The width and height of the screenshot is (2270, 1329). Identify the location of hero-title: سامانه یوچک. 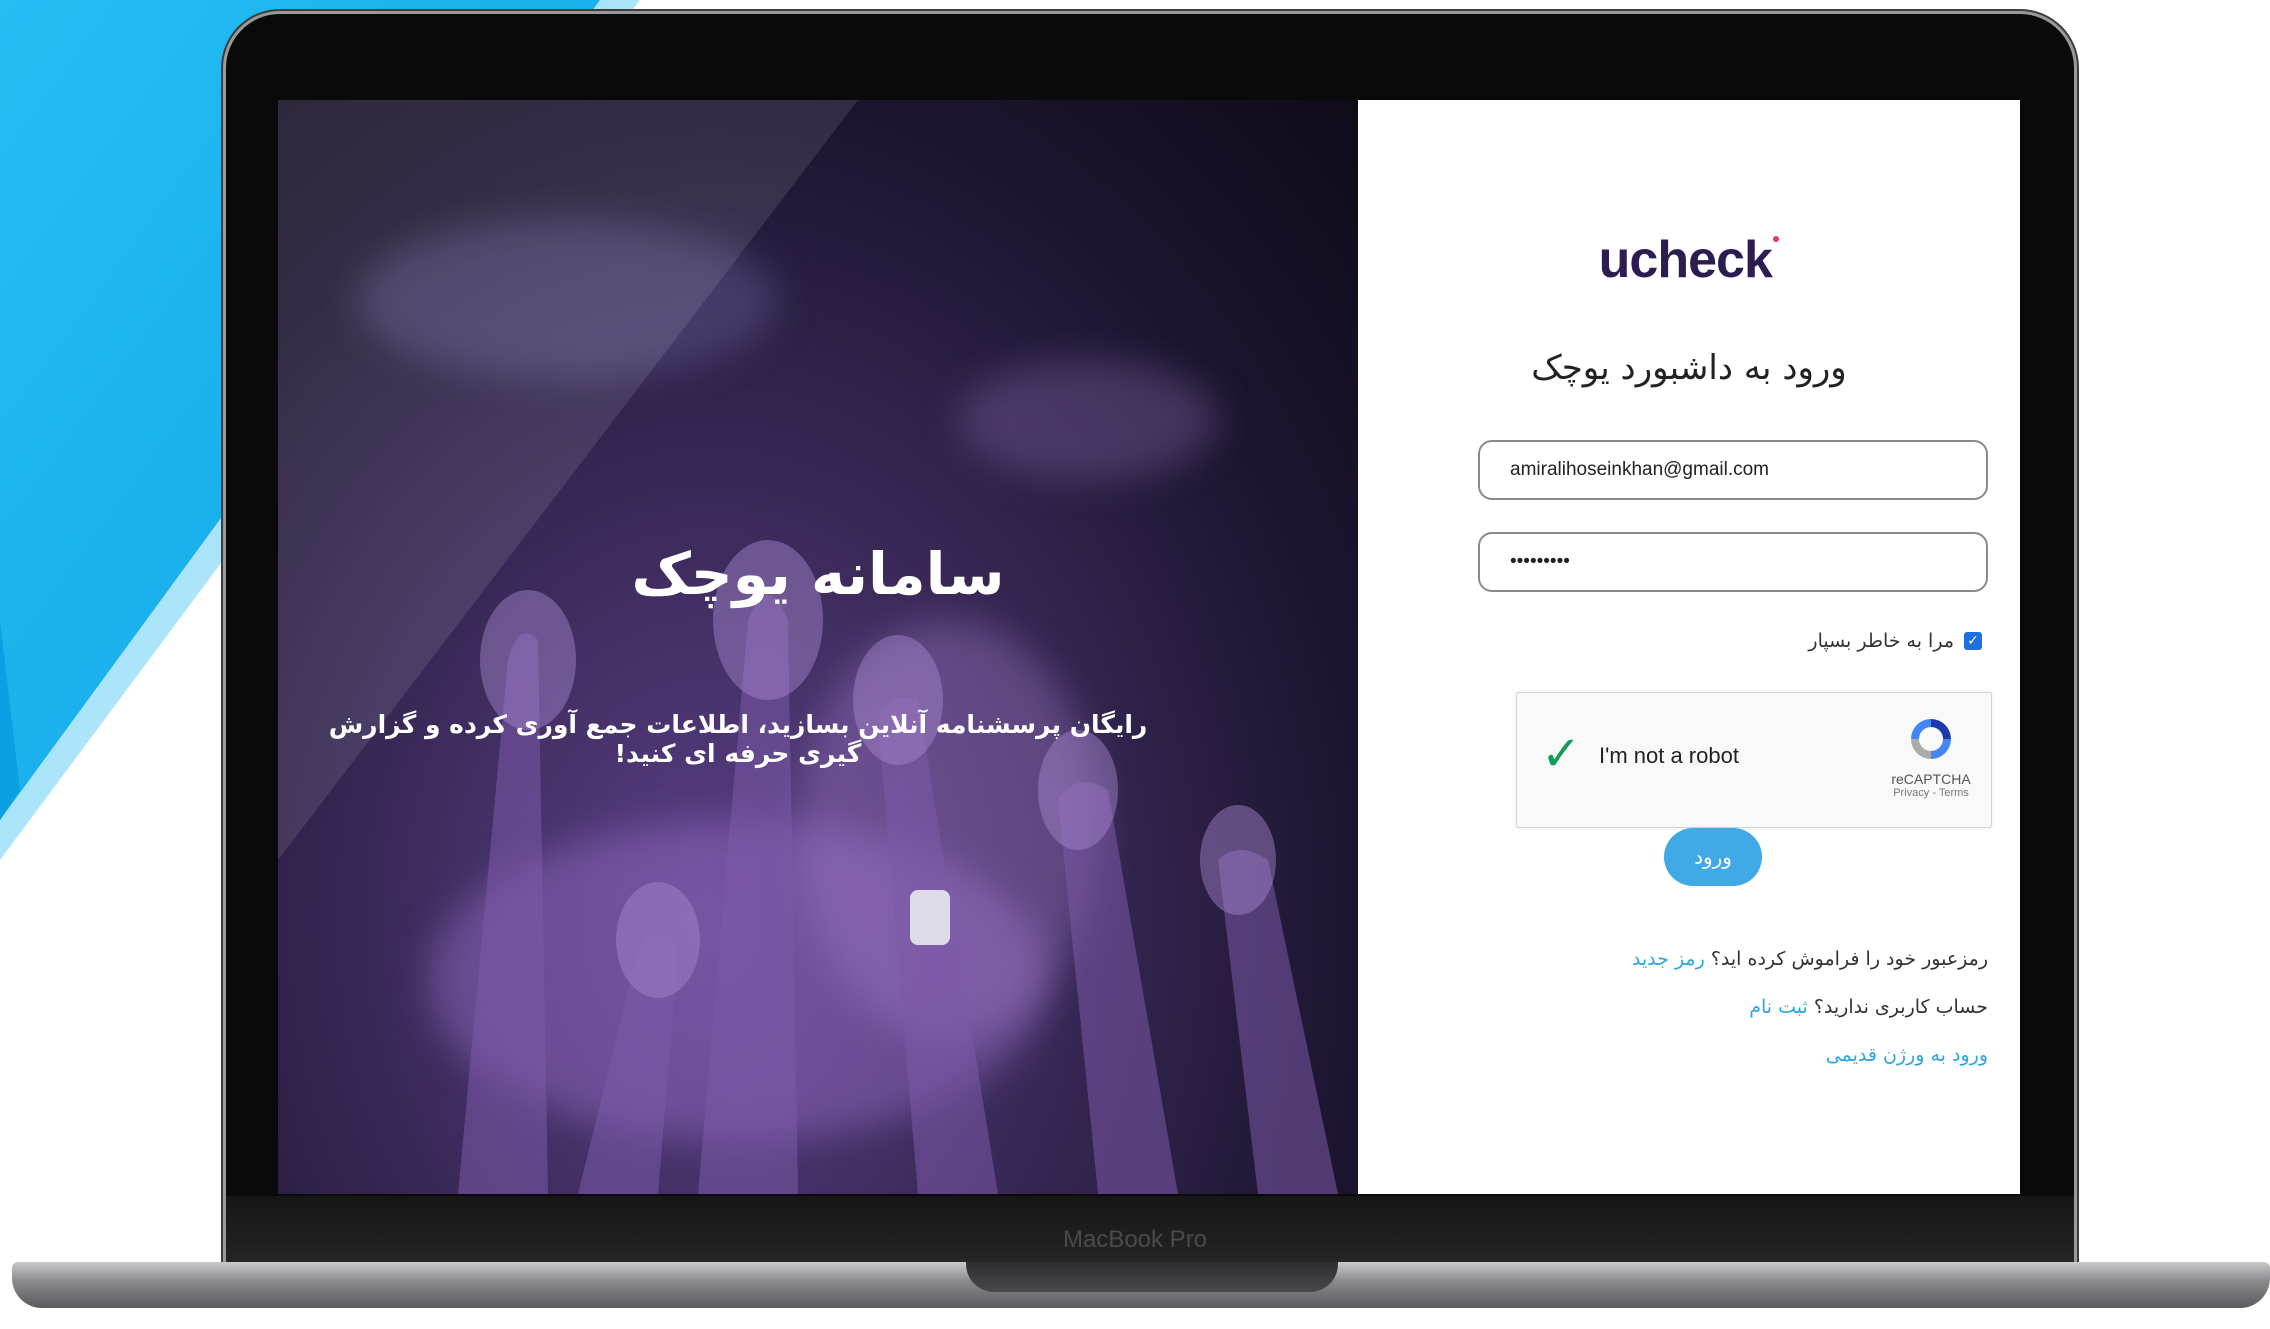
(818, 574).